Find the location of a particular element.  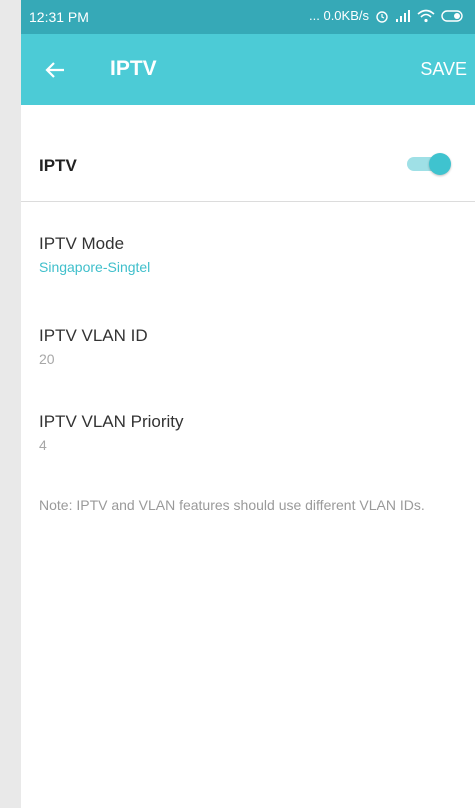

status-icons: ... 0.0KB/s is located at coordinates (387, 15).